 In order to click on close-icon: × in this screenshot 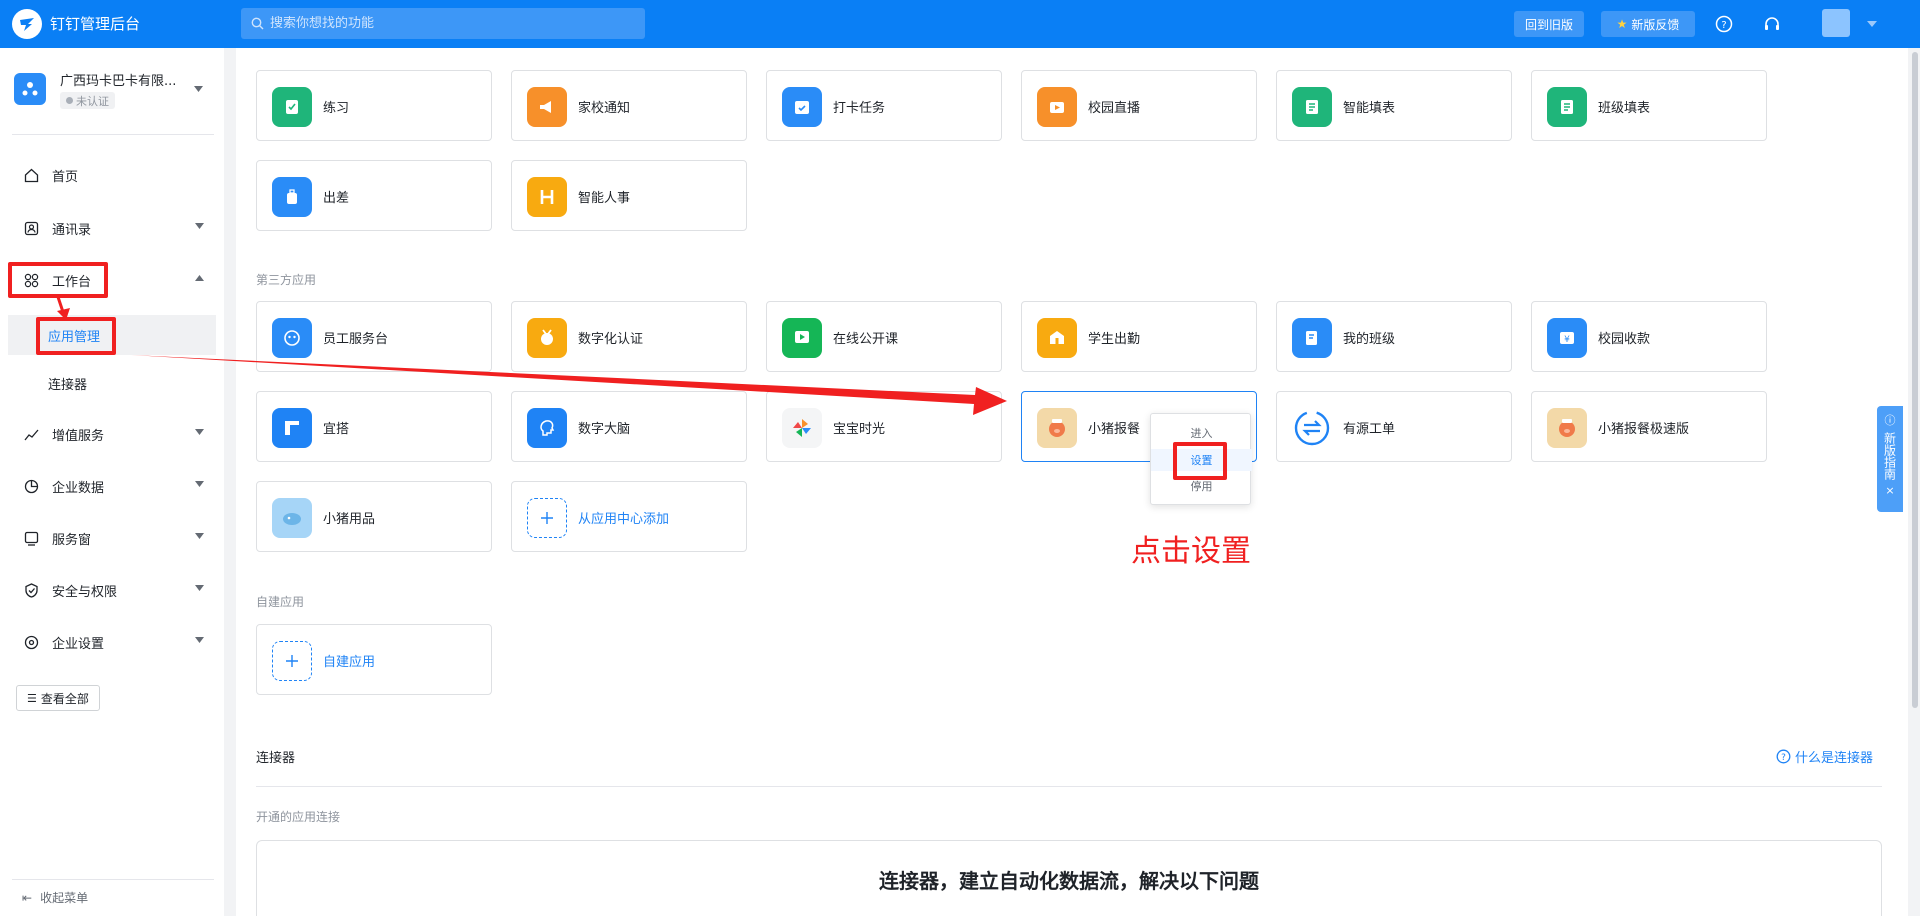, I will do `click(1889, 490)`.